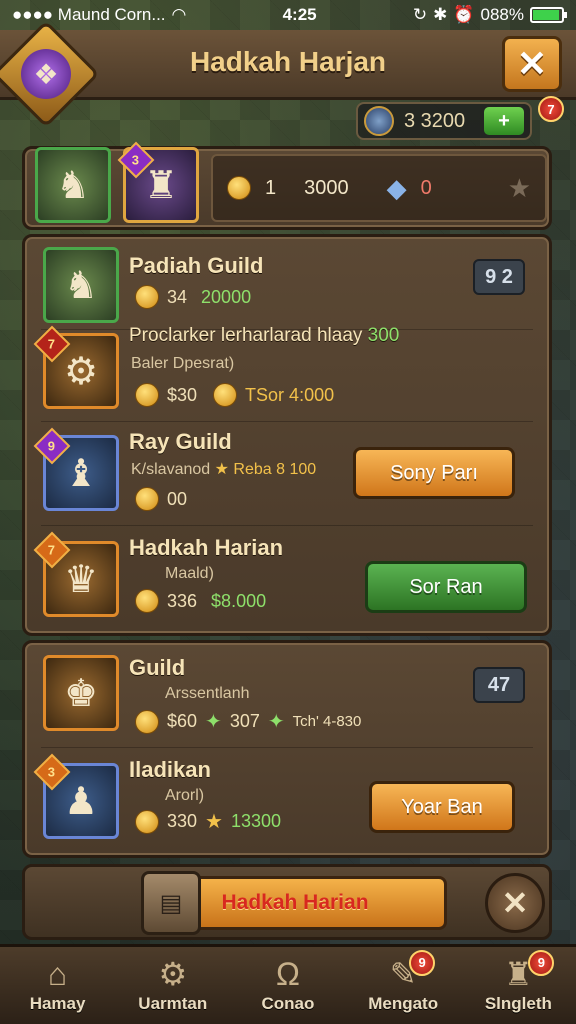 This screenshot has width=576, height=1024. What do you see at coordinates (499, 277) in the screenshot?
I see `guild-level-pill: 9 2` at bounding box center [499, 277].